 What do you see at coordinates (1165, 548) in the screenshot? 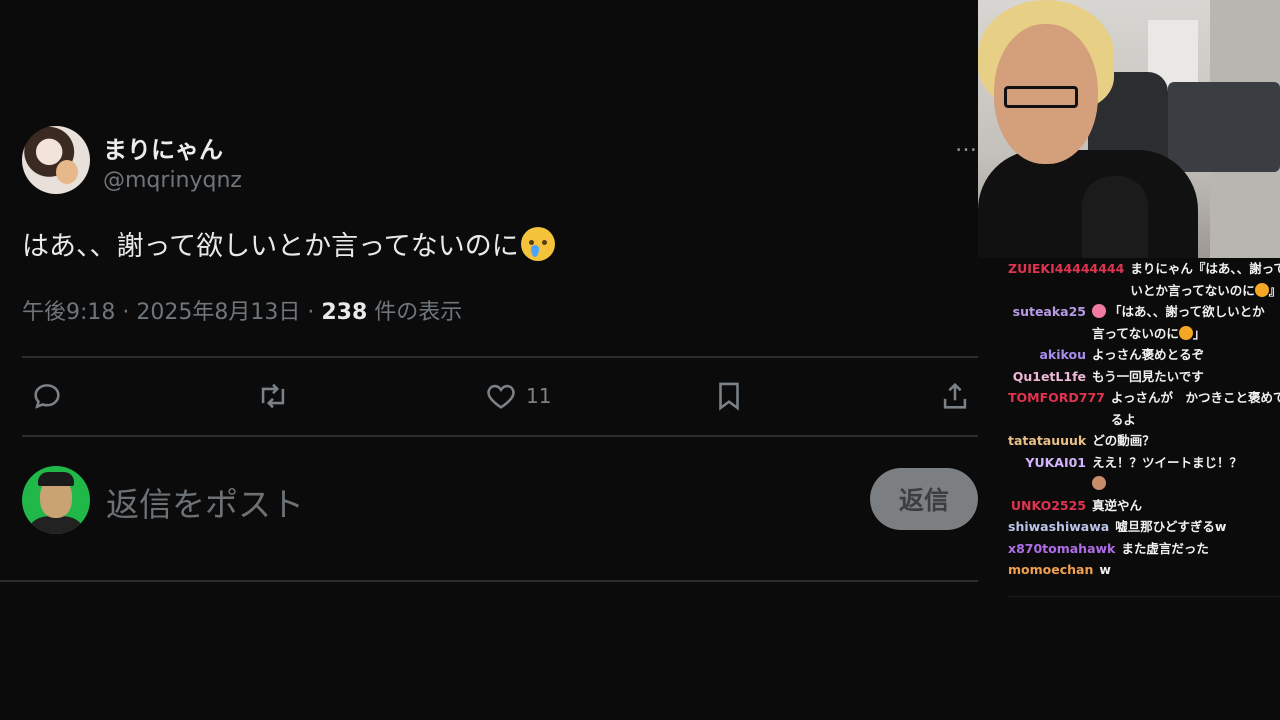
I see `chat-message-body: また虚言だった` at bounding box center [1165, 548].